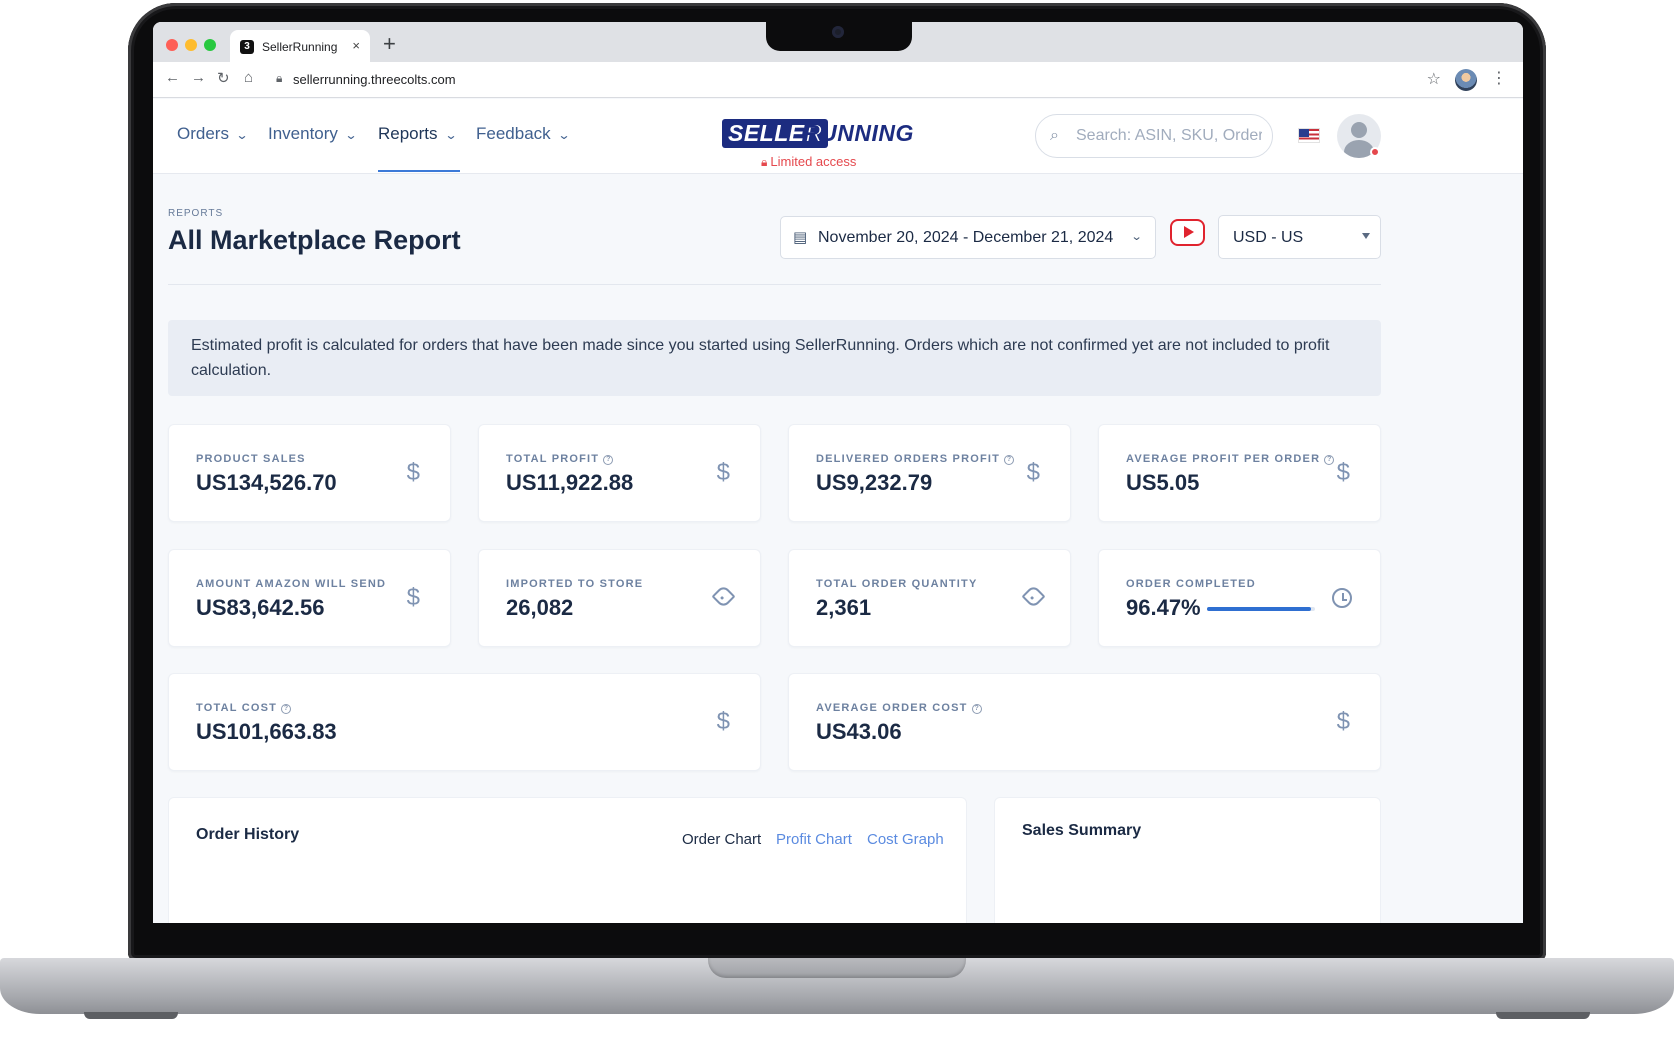 This screenshot has width=1674, height=1044. What do you see at coordinates (314, 240) in the screenshot?
I see `page-title: All Marketplace Report` at bounding box center [314, 240].